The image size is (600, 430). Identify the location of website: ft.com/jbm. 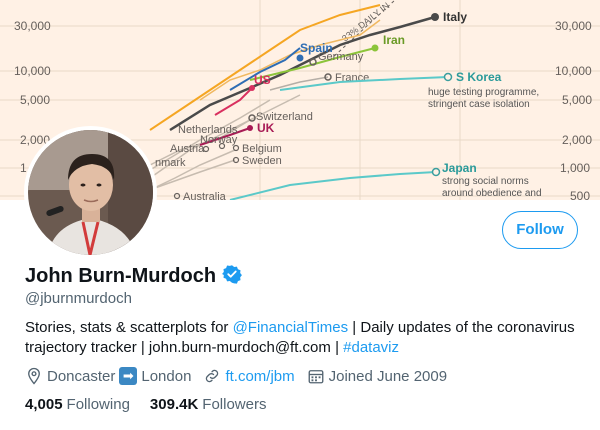
(249, 376).